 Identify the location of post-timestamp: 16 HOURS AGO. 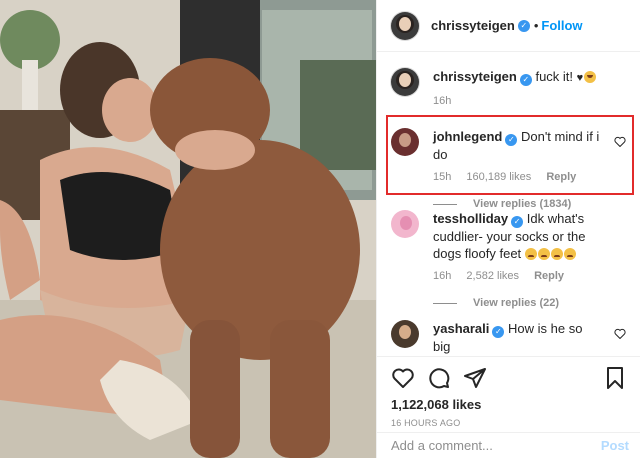
(509, 423).